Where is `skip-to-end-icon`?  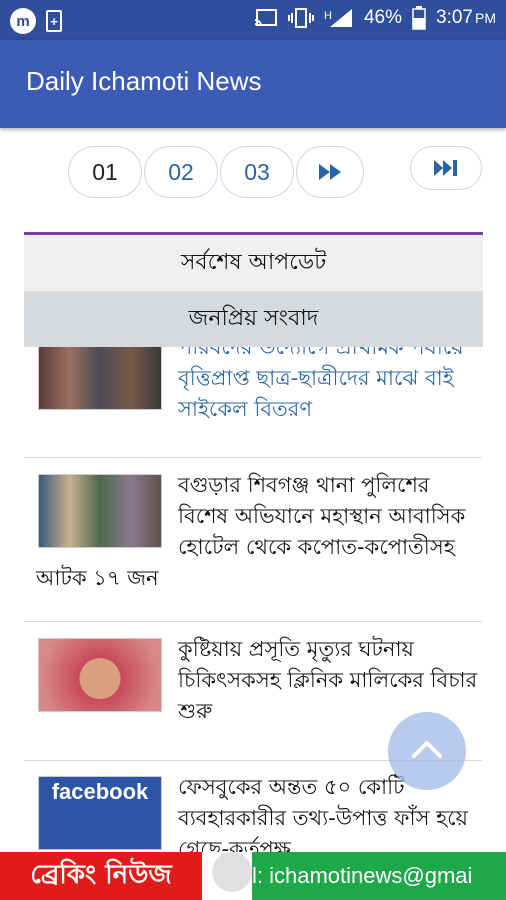
skip-to-end-icon is located at coordinates (445, 168).